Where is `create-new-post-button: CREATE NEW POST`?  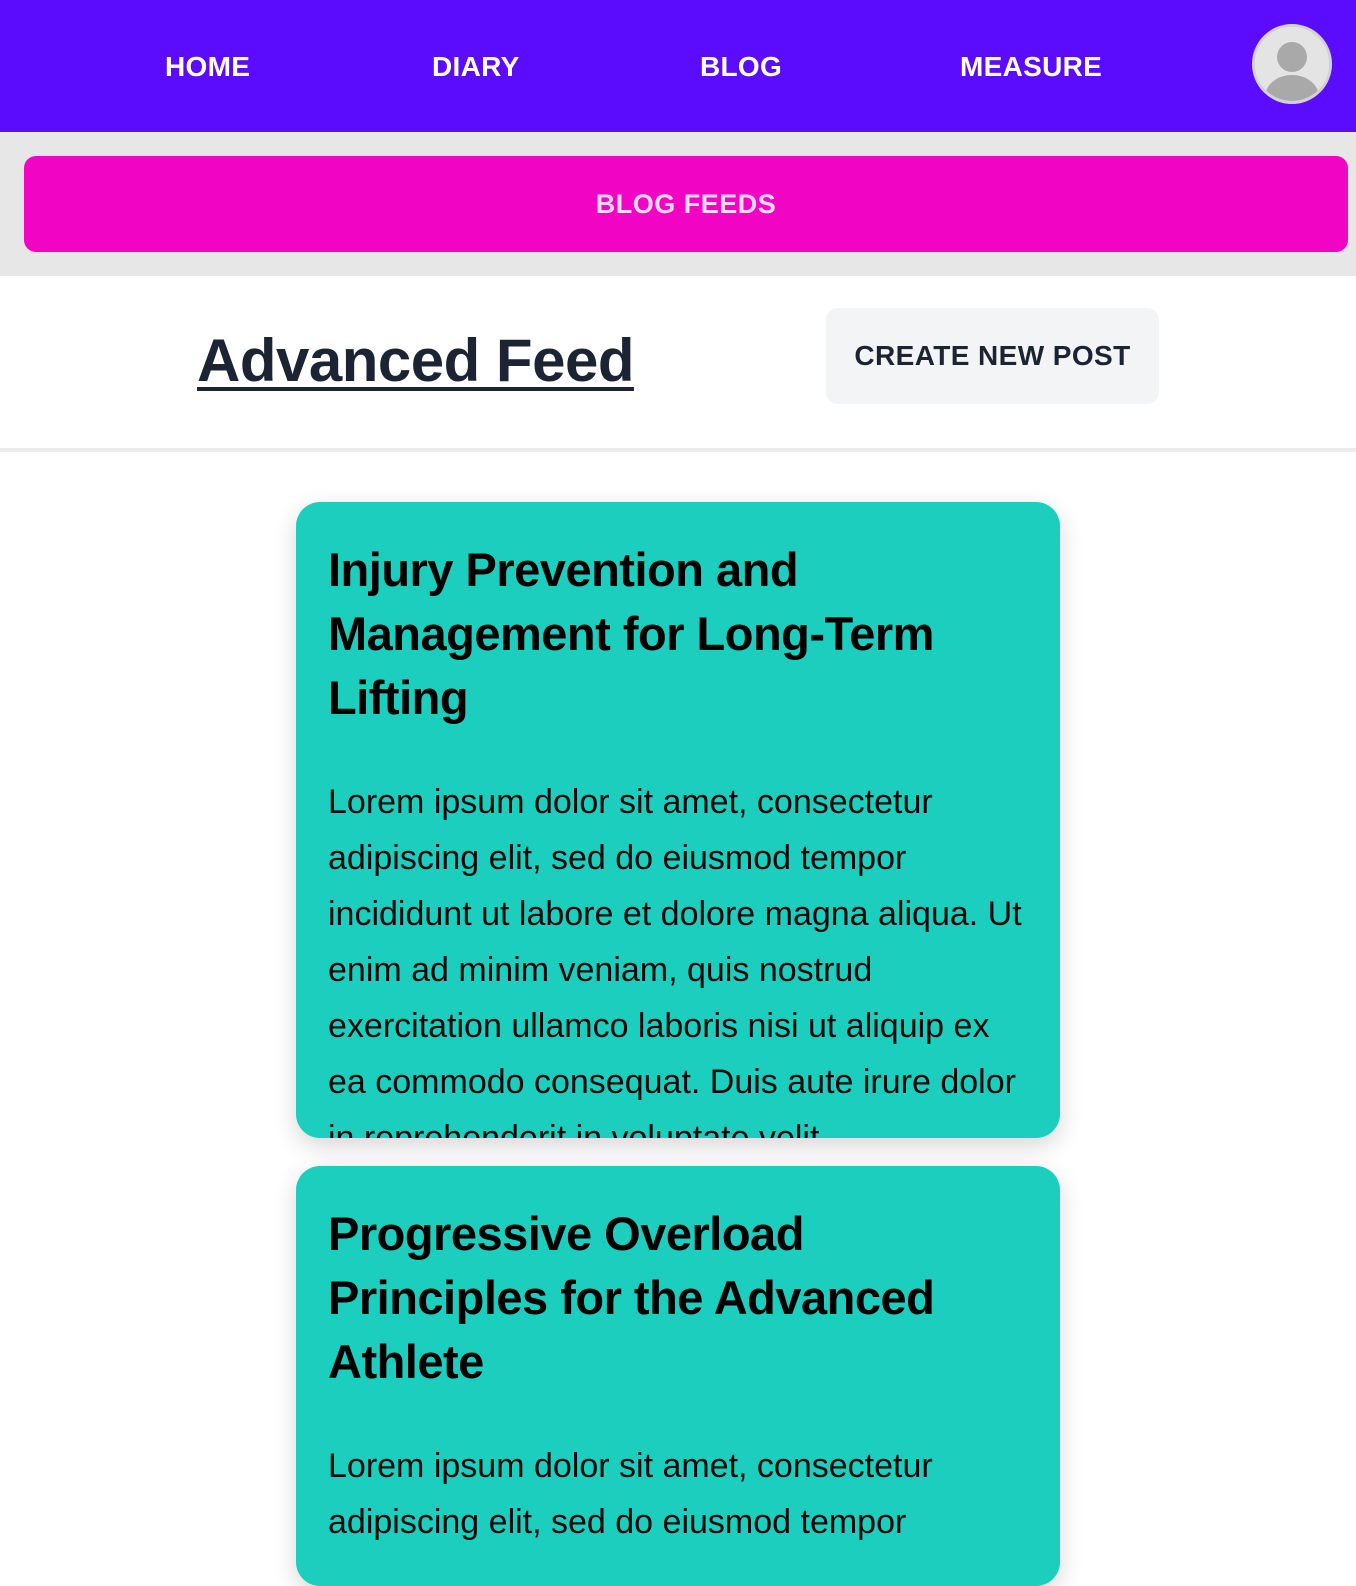 create-new-post-button: CREATE NEW POST is located at coordinates (992, 356).